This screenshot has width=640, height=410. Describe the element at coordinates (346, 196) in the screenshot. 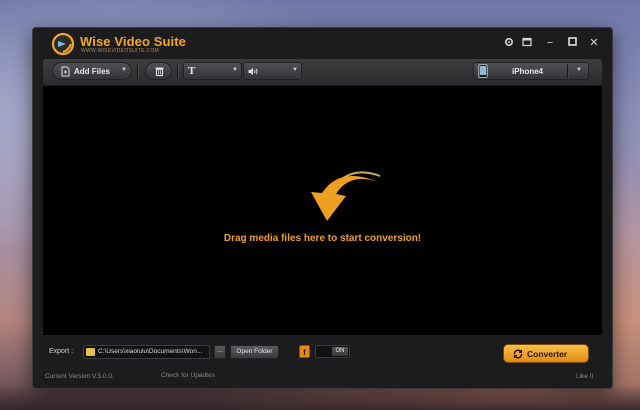

I see `curved-arrow-icon` at that location.